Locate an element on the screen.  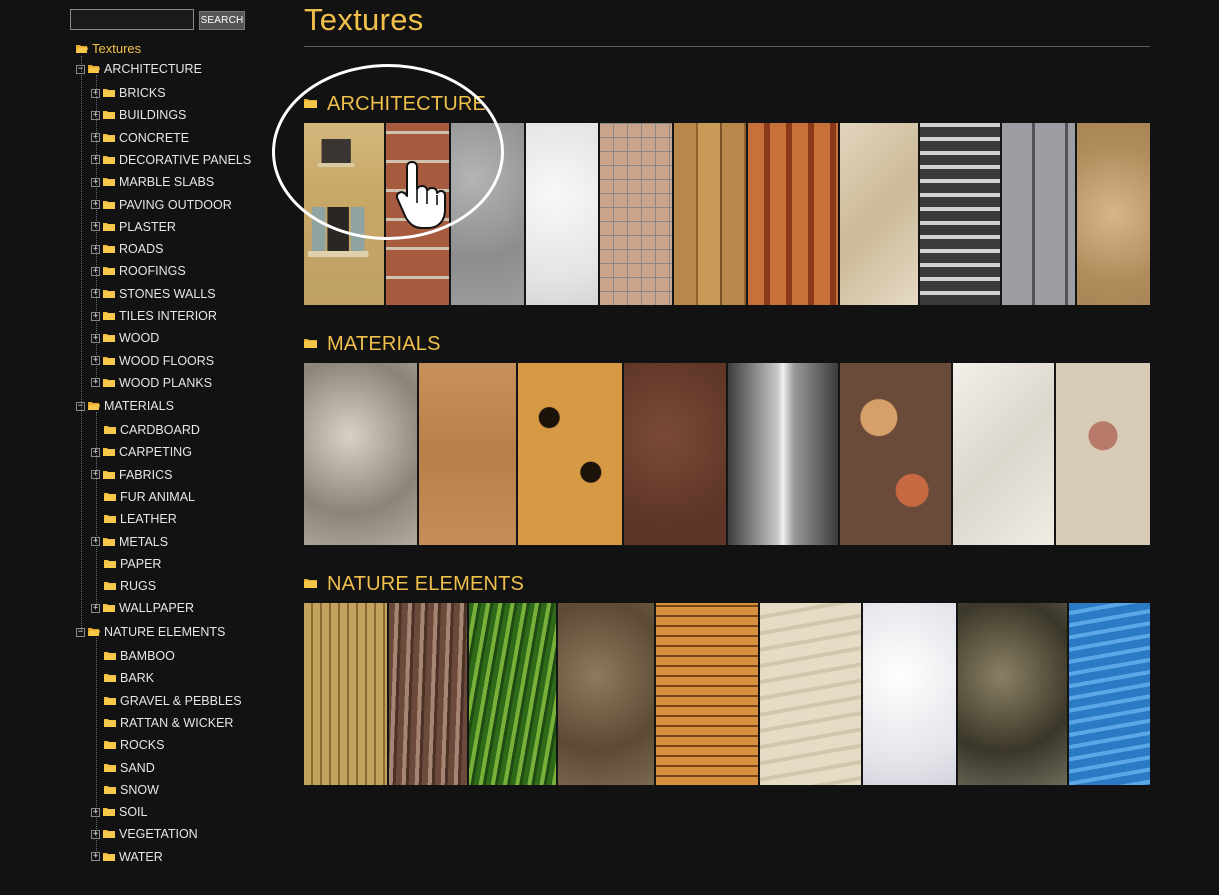
tree-item-label: CARPETING is located at coordinates (155, 452).